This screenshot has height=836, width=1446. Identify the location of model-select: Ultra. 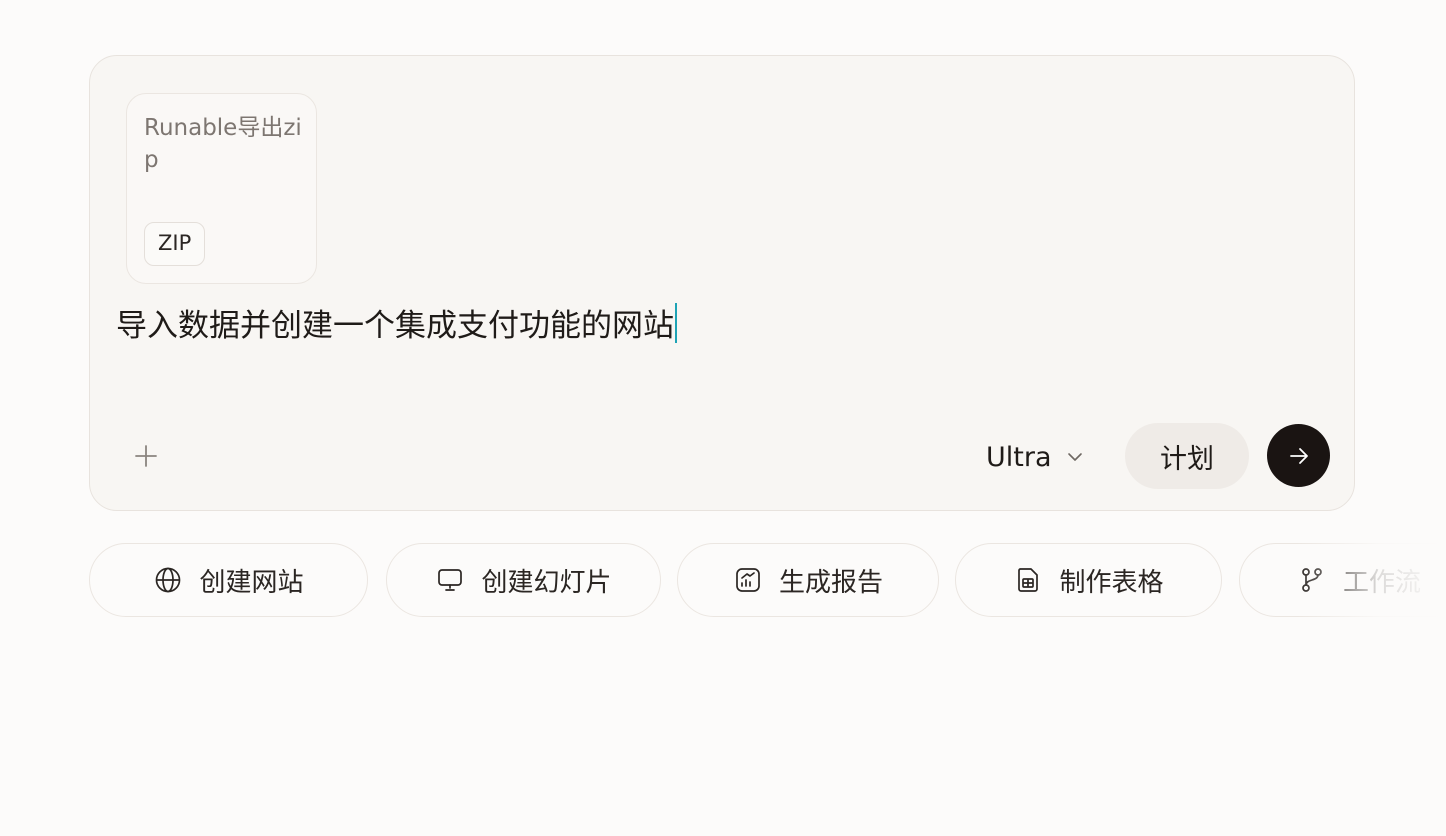
(1035, 457).